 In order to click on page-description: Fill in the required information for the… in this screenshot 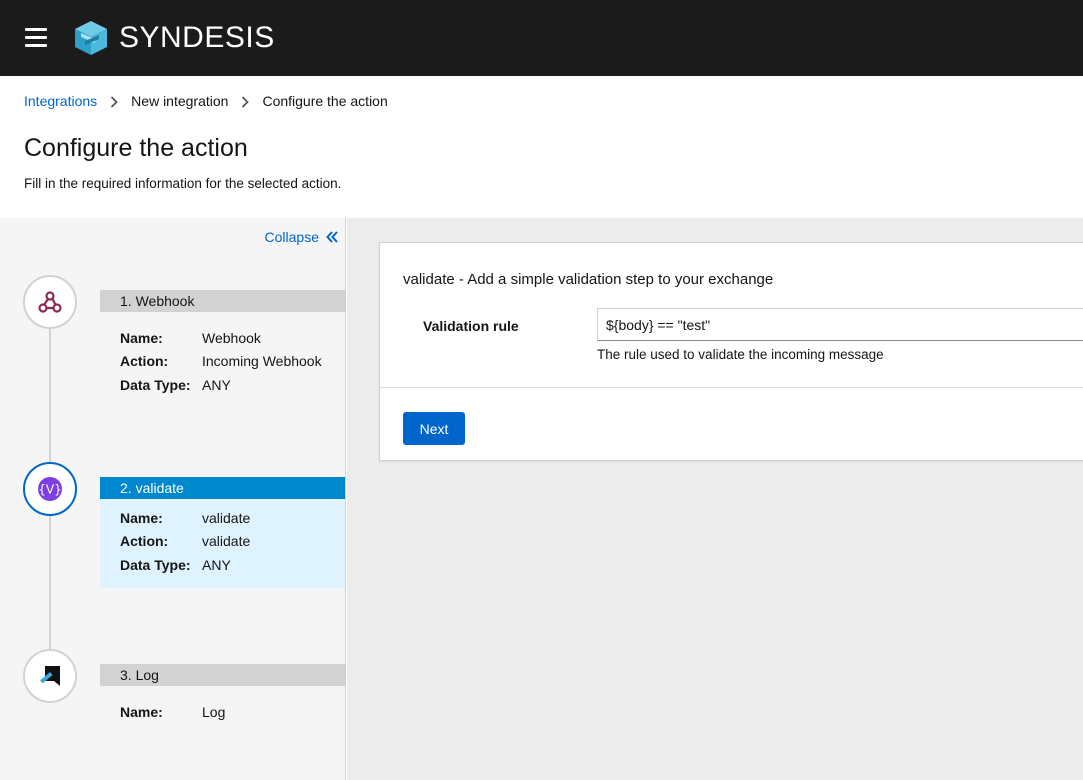, I will do `click(183, 183)`.